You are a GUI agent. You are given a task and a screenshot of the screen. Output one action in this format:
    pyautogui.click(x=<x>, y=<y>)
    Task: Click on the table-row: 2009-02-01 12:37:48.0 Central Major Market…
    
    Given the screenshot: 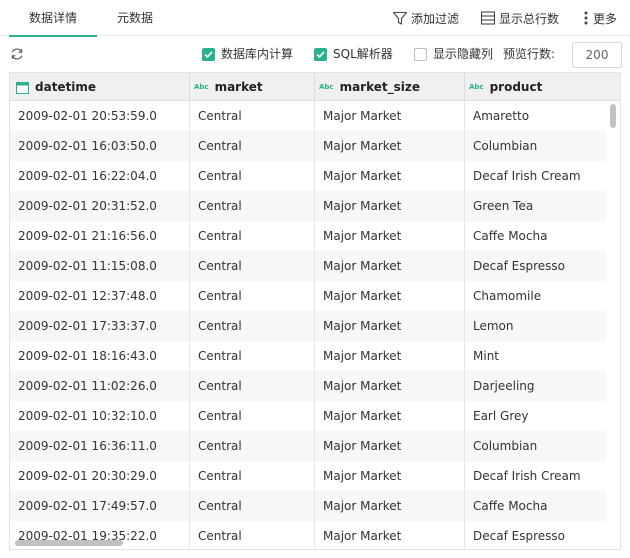 What is the action you would take?
    pyautogui.click(x=308, y=296)
    